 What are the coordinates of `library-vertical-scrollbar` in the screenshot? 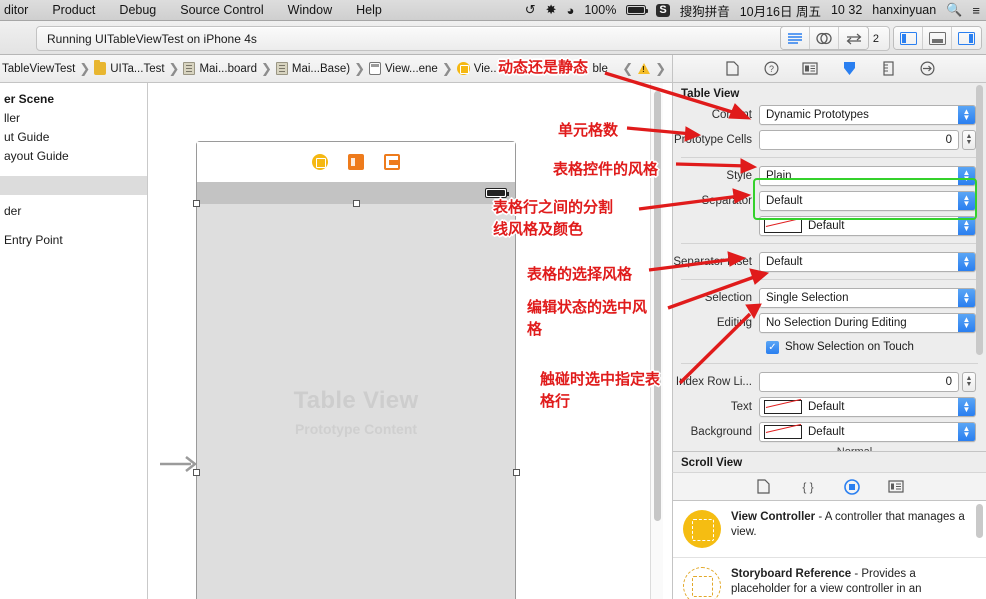 It's located at (979, 550).